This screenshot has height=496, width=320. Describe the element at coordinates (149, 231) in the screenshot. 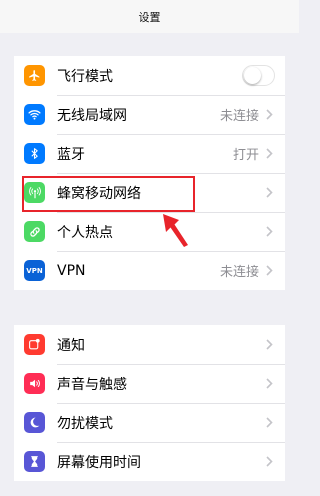

I see `settings-row-hotspot: 个人热点` at that location.